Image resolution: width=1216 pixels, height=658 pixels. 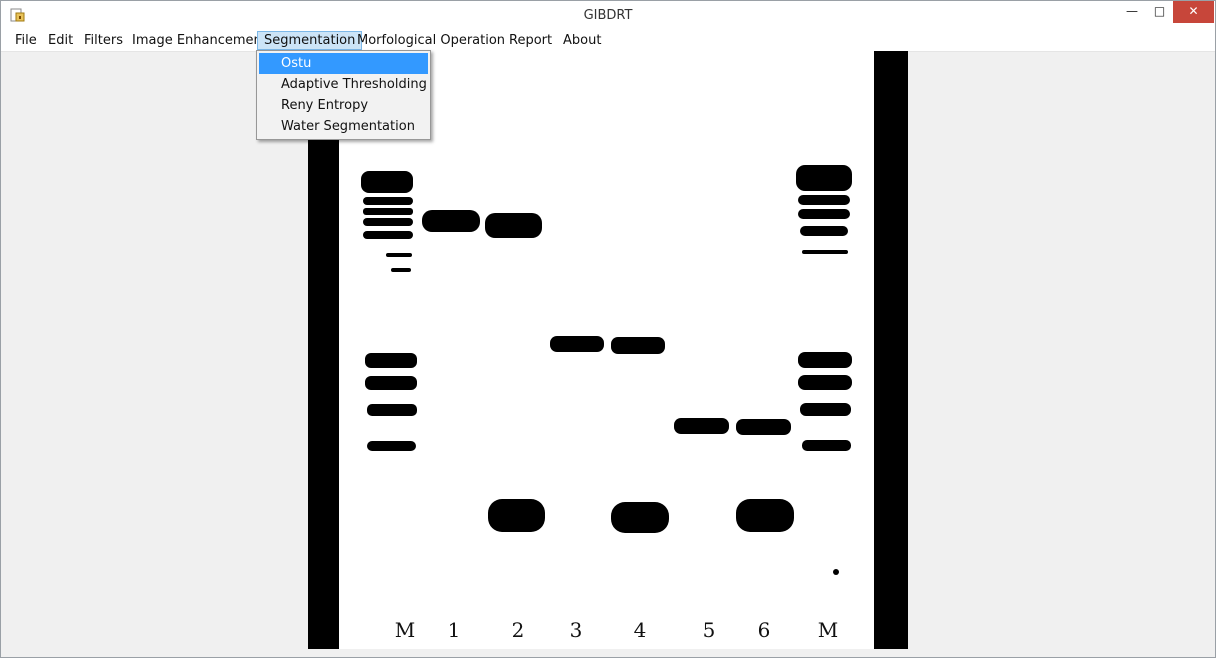 I want to click on menu-about: About, so click(x=582, y=40).